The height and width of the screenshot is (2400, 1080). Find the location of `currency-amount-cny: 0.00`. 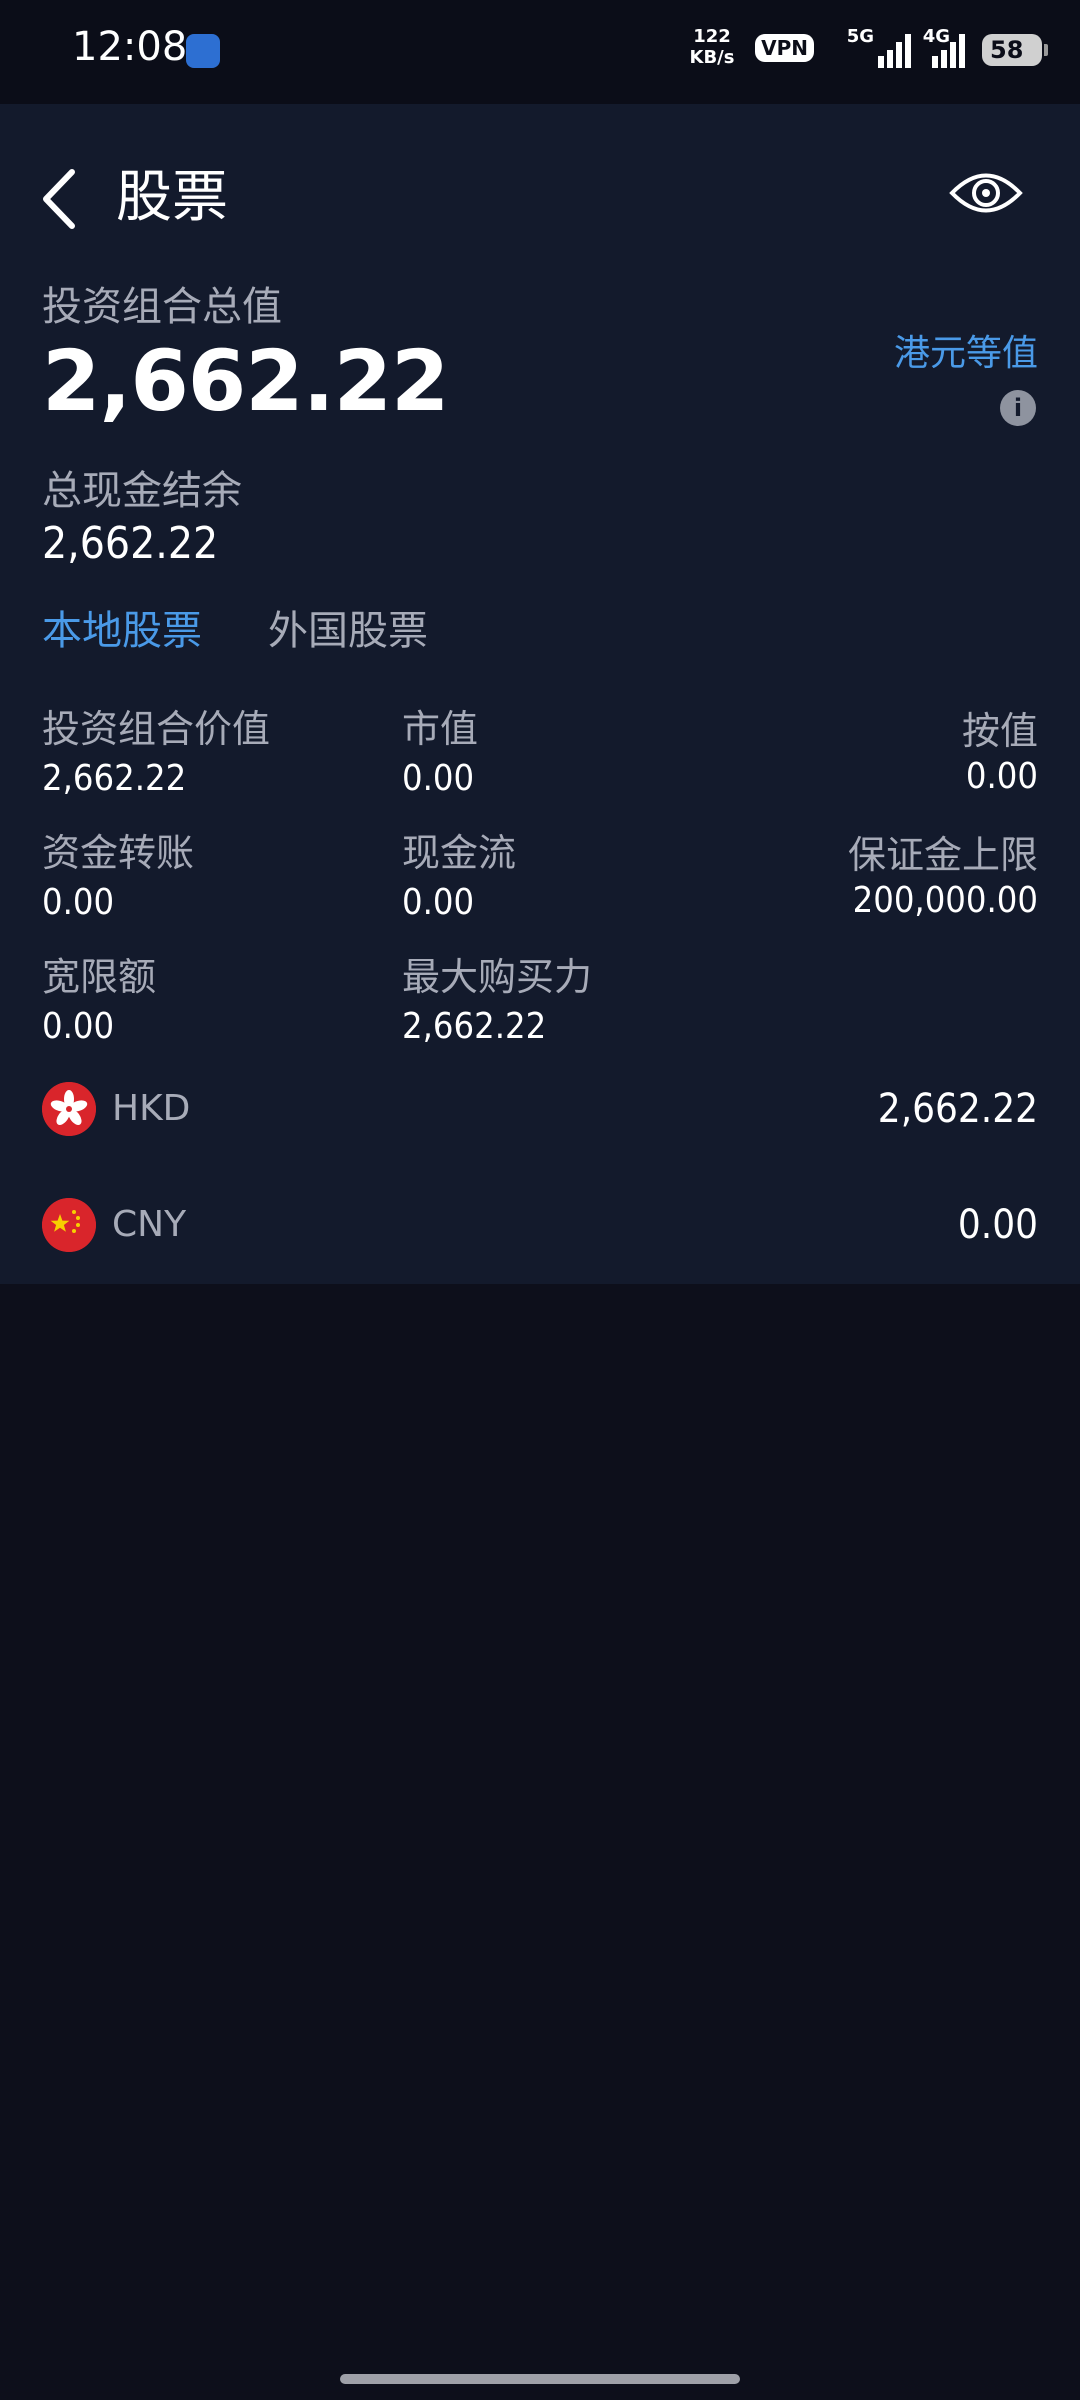

currency-amount-cny: 0.00 is located at coordinates (997, 1225).